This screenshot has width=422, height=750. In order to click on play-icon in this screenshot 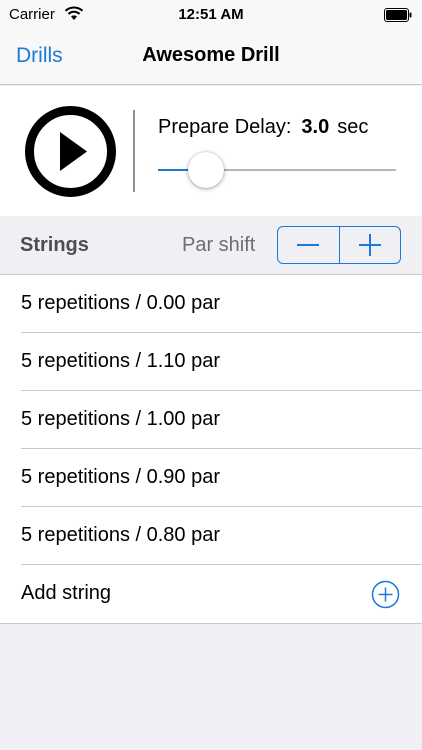, I will do `click(70, 151)`.